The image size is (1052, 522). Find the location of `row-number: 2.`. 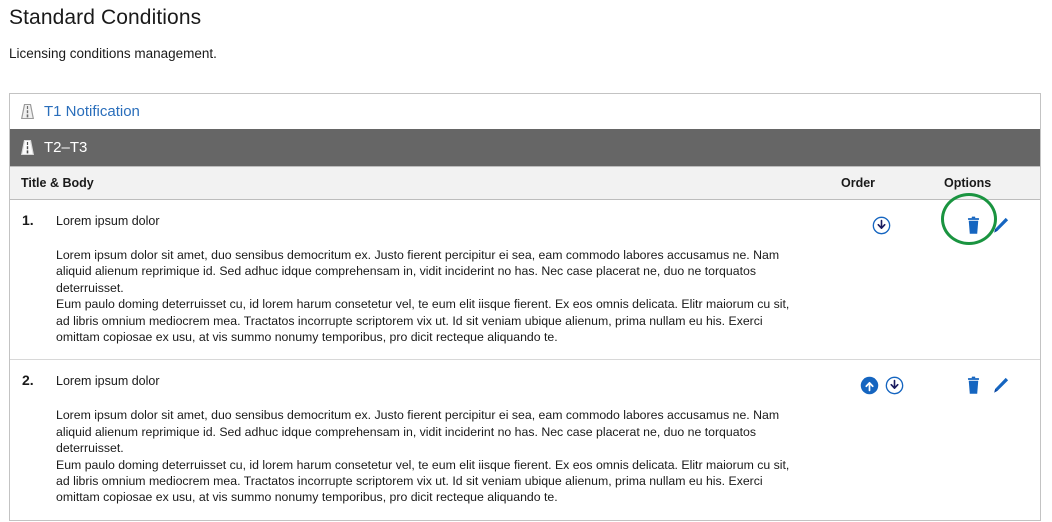

row-number: 2. is located at coordinates (28, 380).